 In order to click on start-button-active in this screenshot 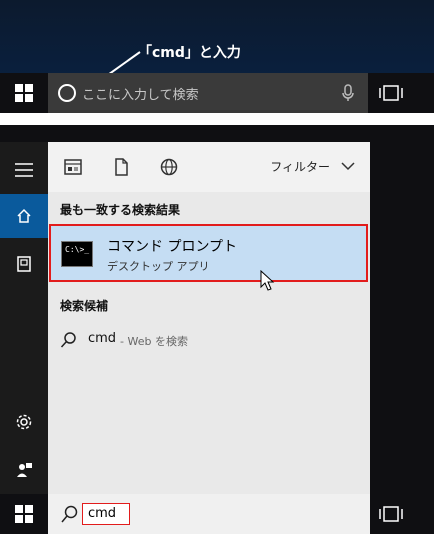, I will do `click(24, 514)`.